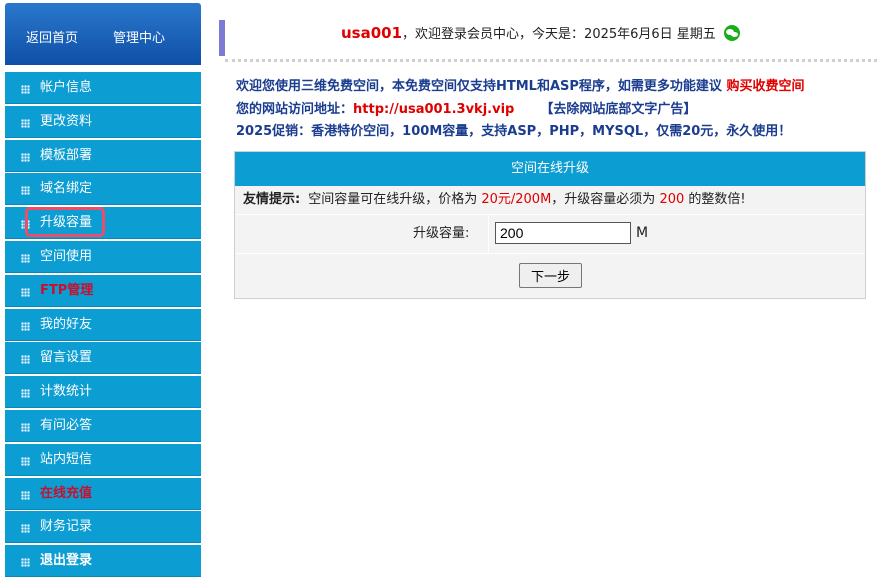 The image size is (878, 579). I want to click on sidebar-item-edit-profile: 更改资料, so click(103, 121).